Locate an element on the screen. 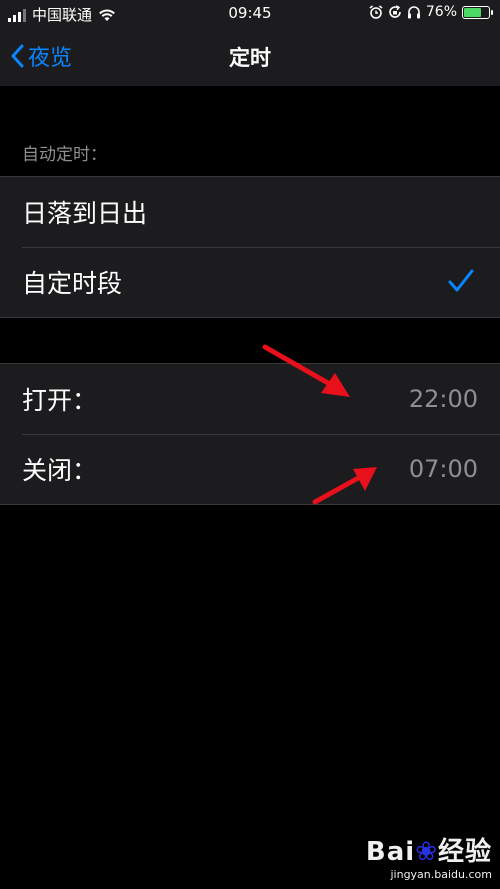 This screenshot has height=889, width=500. checkmark-icon is located at coordinates (461, 280).